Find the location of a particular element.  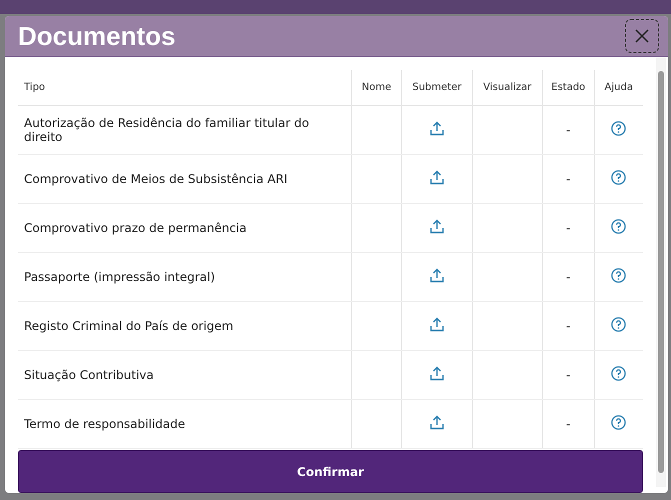

table-cell: Comprovativo de Meios de Subsistência ARI is located at coordinates (185, 179).